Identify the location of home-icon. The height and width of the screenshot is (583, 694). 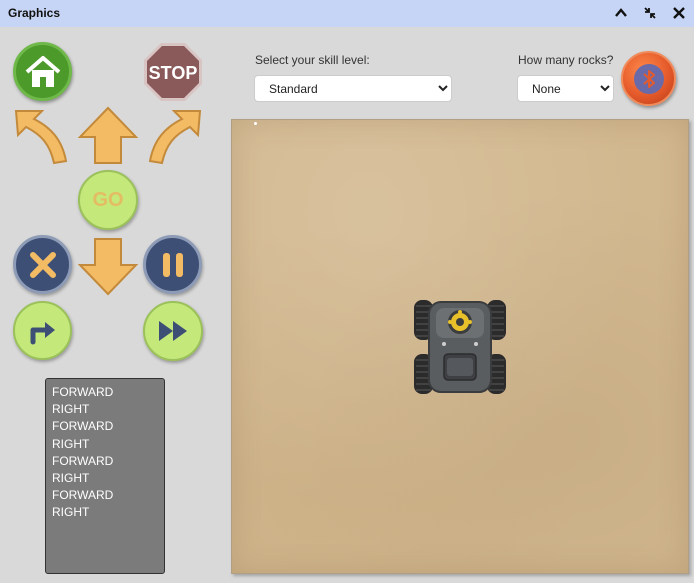
(42, 71).